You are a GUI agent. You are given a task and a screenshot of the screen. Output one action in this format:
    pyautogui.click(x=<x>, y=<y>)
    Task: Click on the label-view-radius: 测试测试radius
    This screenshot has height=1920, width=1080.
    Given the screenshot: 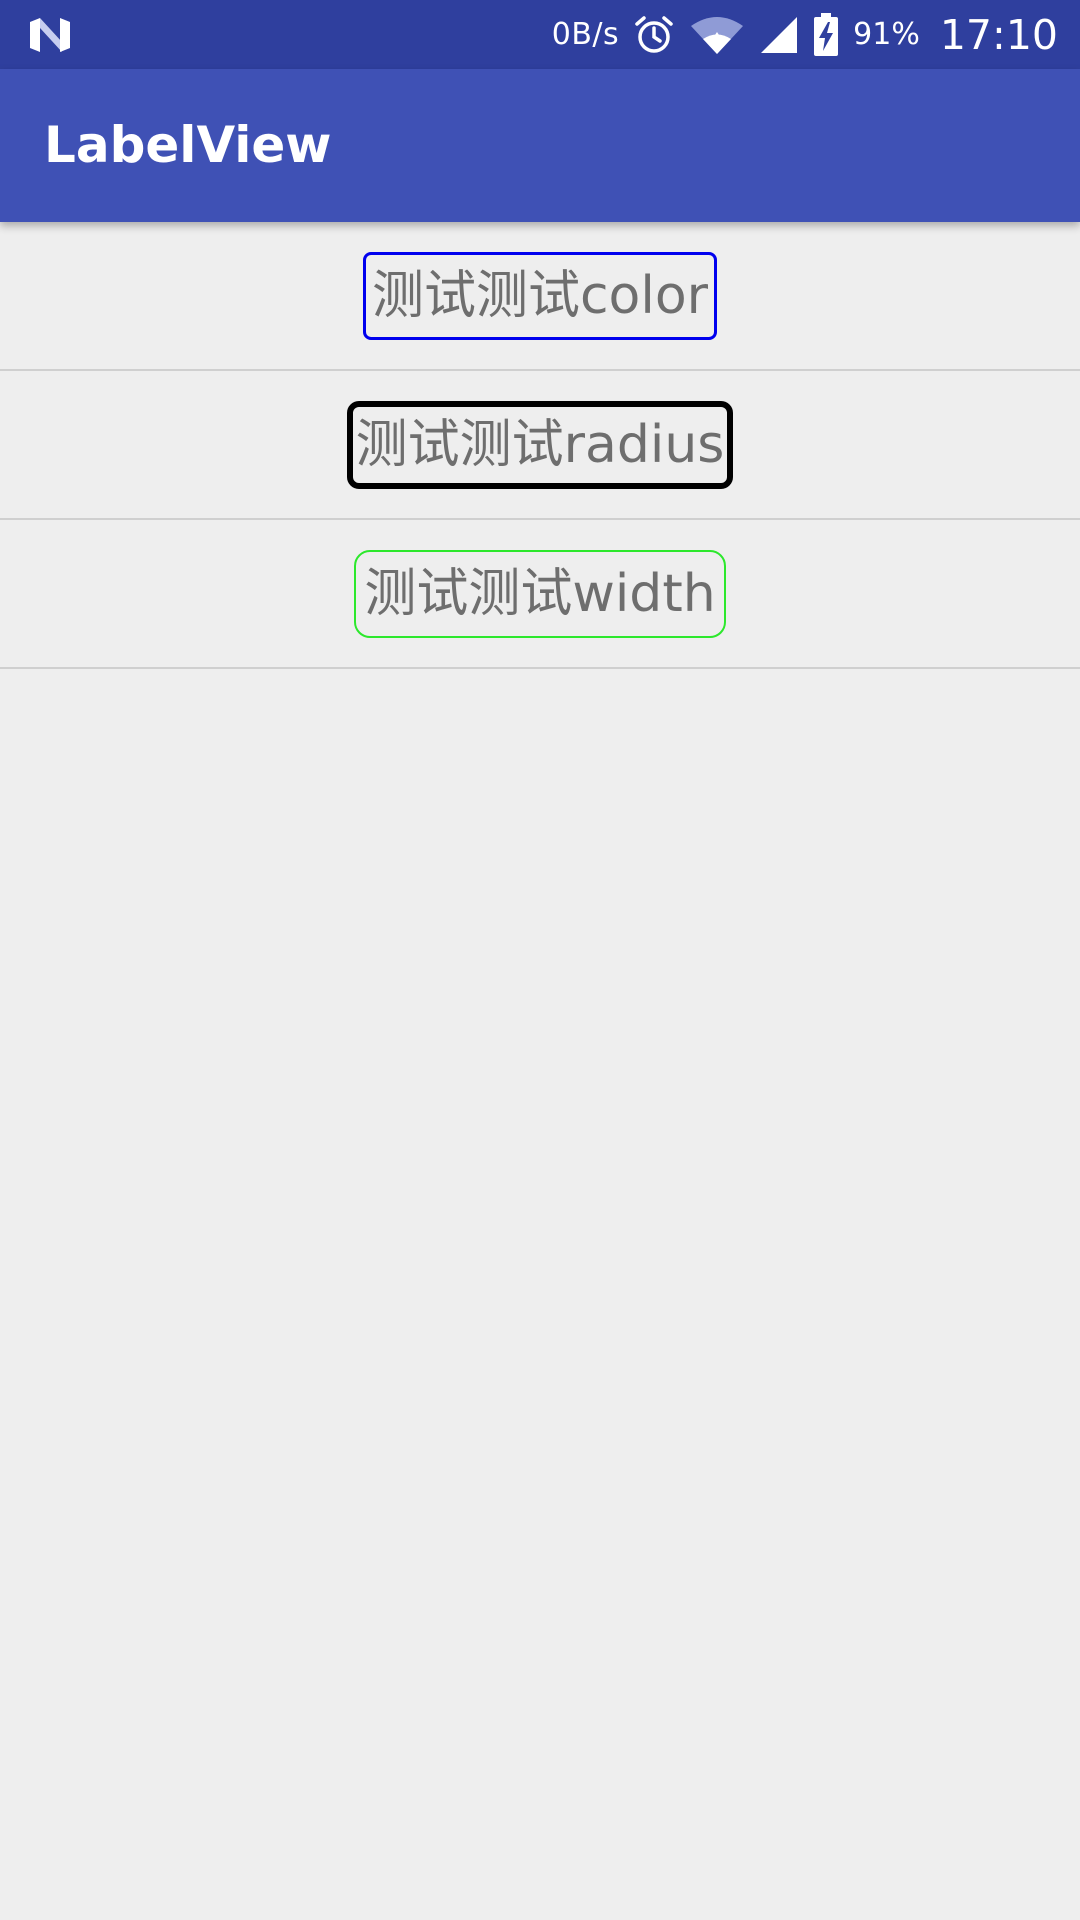 What is the action you would take?
    pyautogui.click(x=540, y=444)
    